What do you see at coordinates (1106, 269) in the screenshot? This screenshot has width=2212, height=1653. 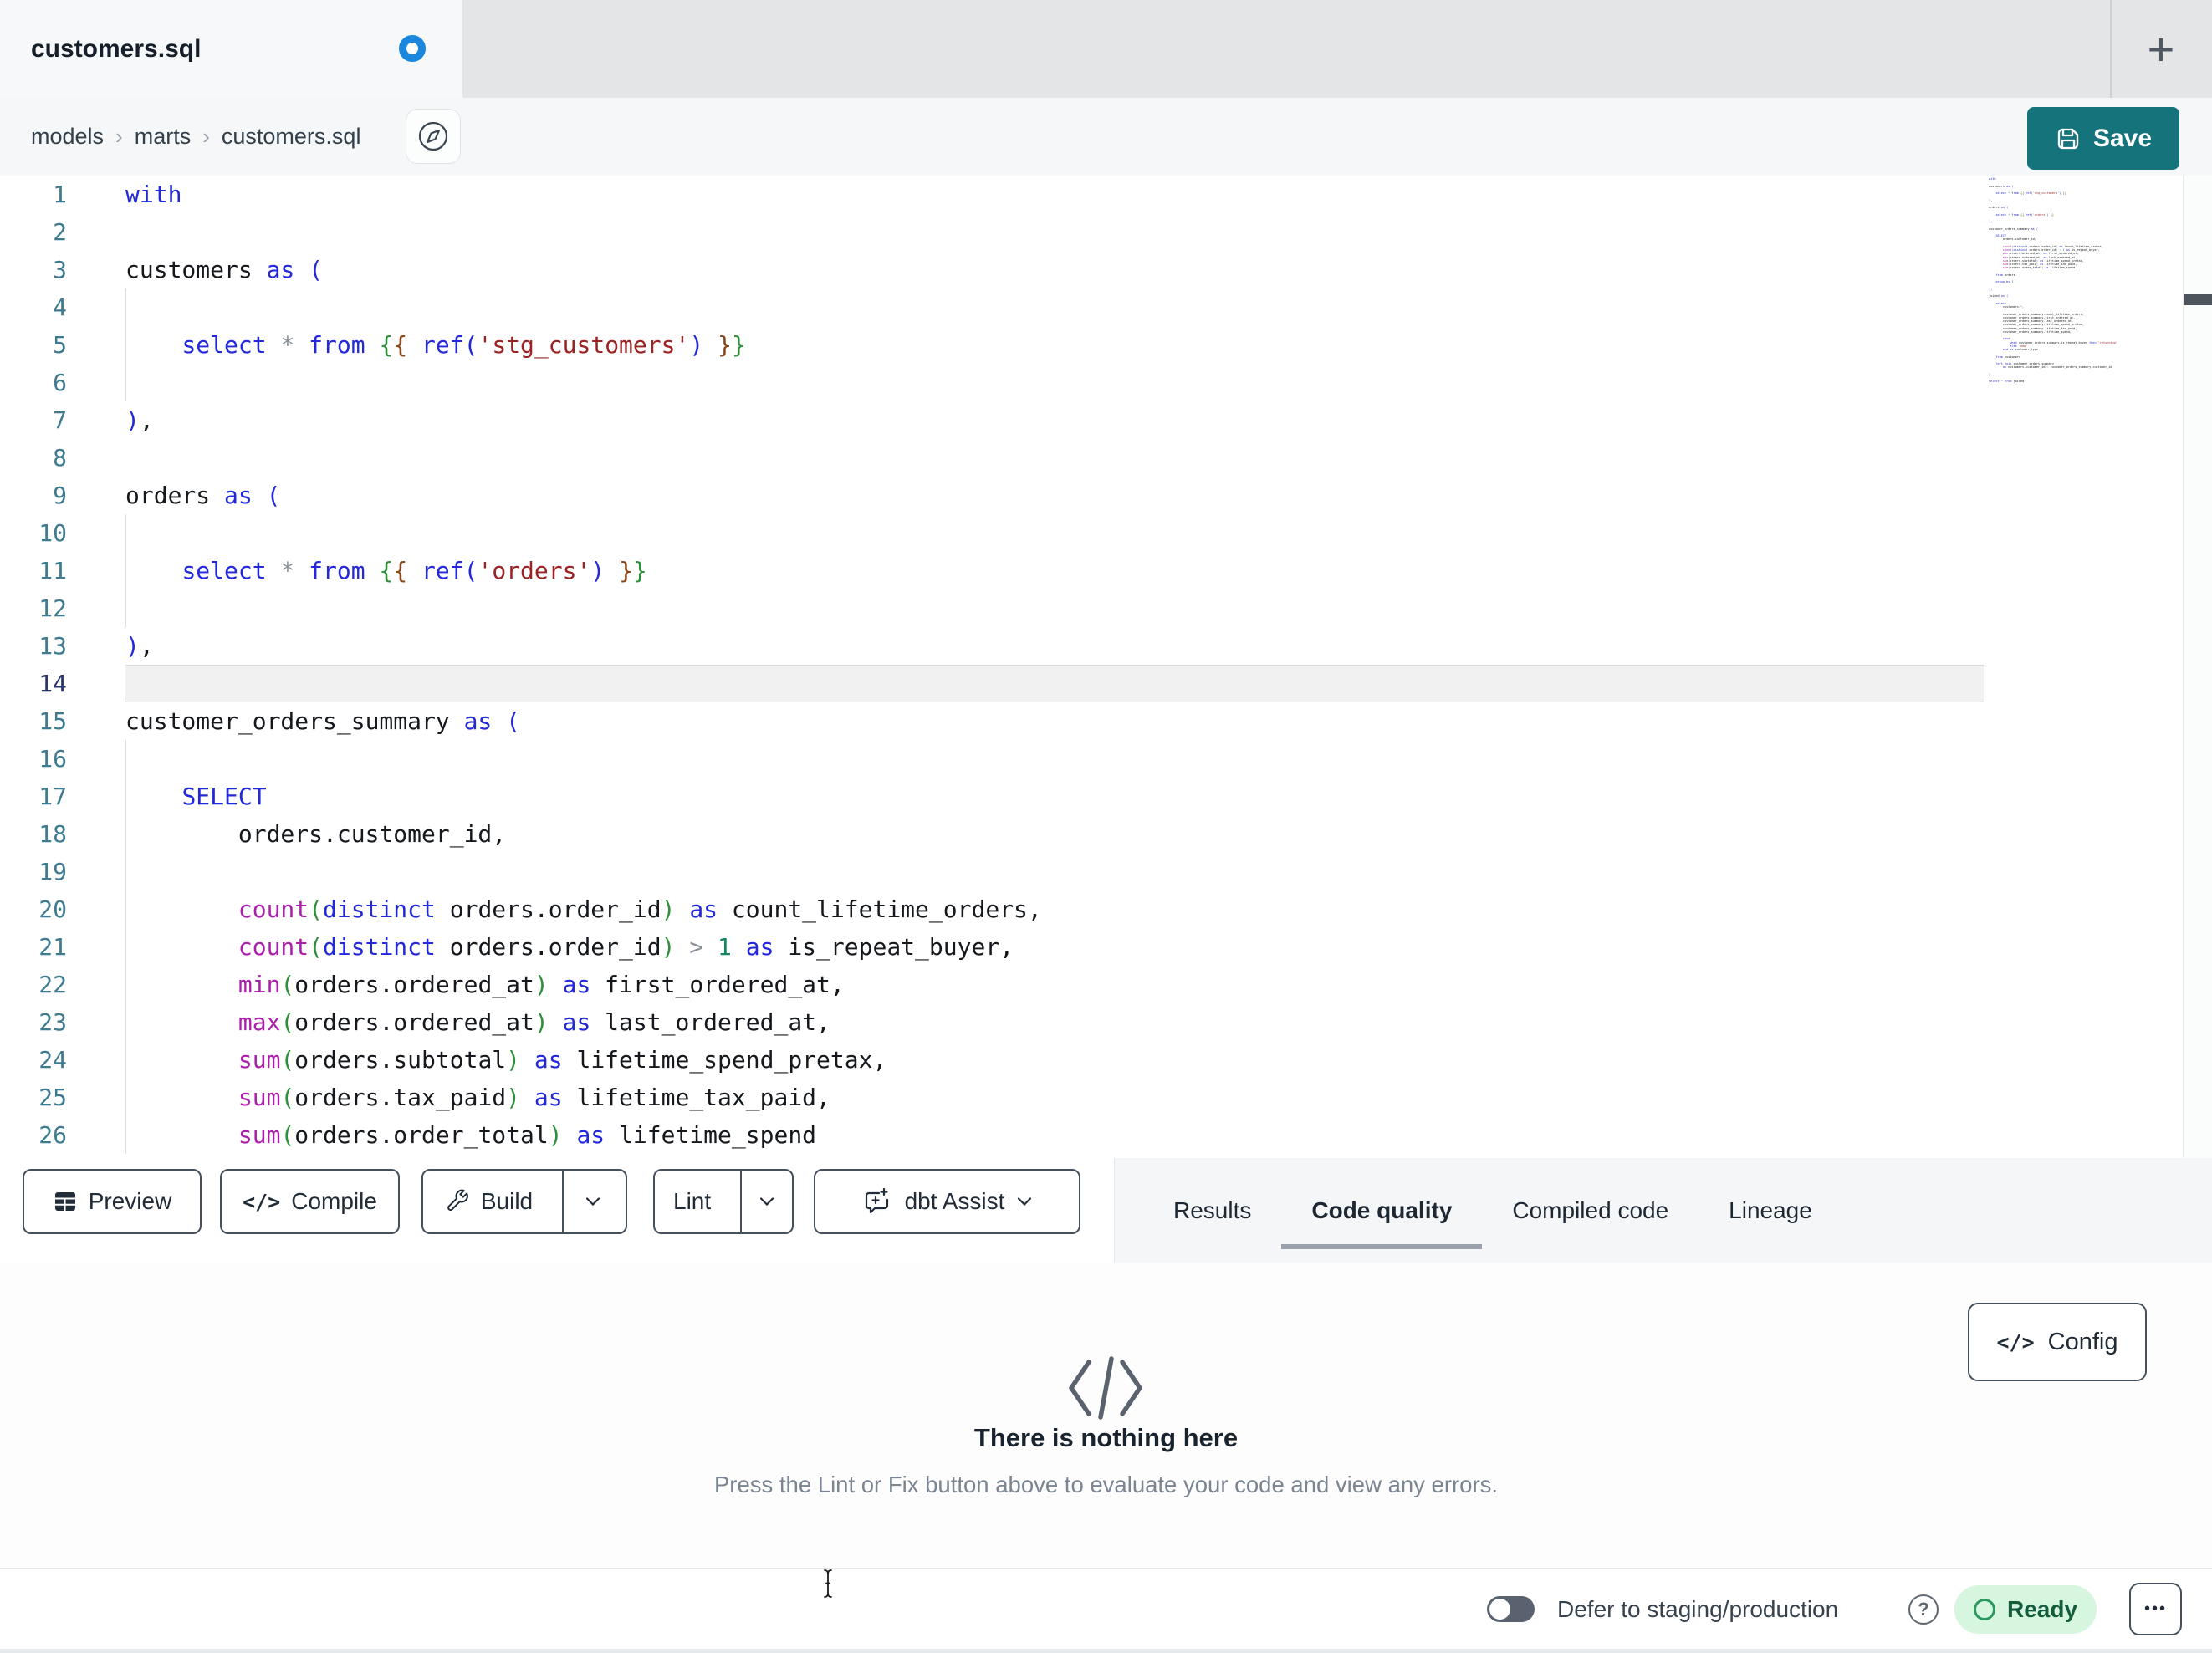 I see `code-line: 3 customers as (` at bounding box center [1106, 269].